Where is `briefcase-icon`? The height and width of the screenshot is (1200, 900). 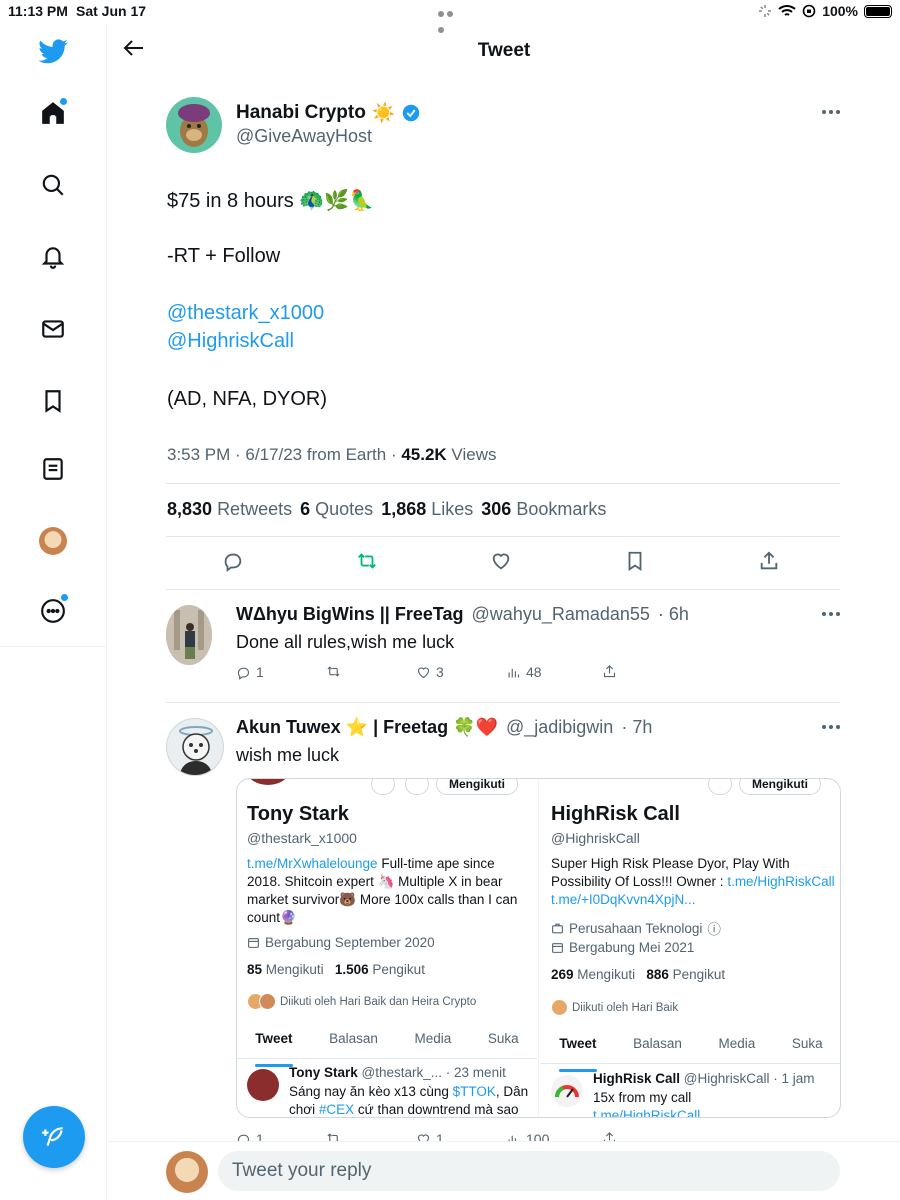 briefcase-icon is located at coordinates (557, 928).